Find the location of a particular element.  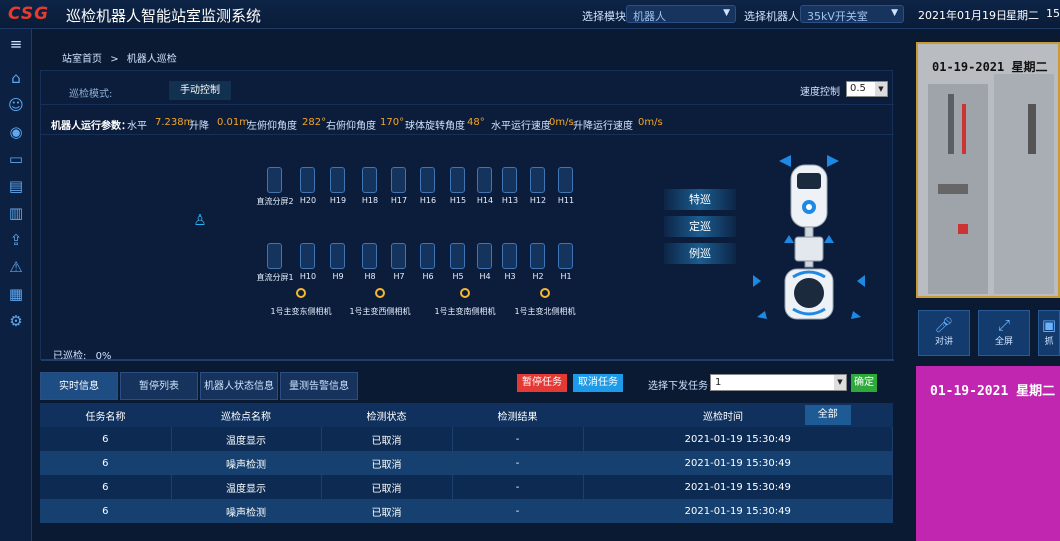

robot-icon: ☺ is located at coordinates (16, 105).